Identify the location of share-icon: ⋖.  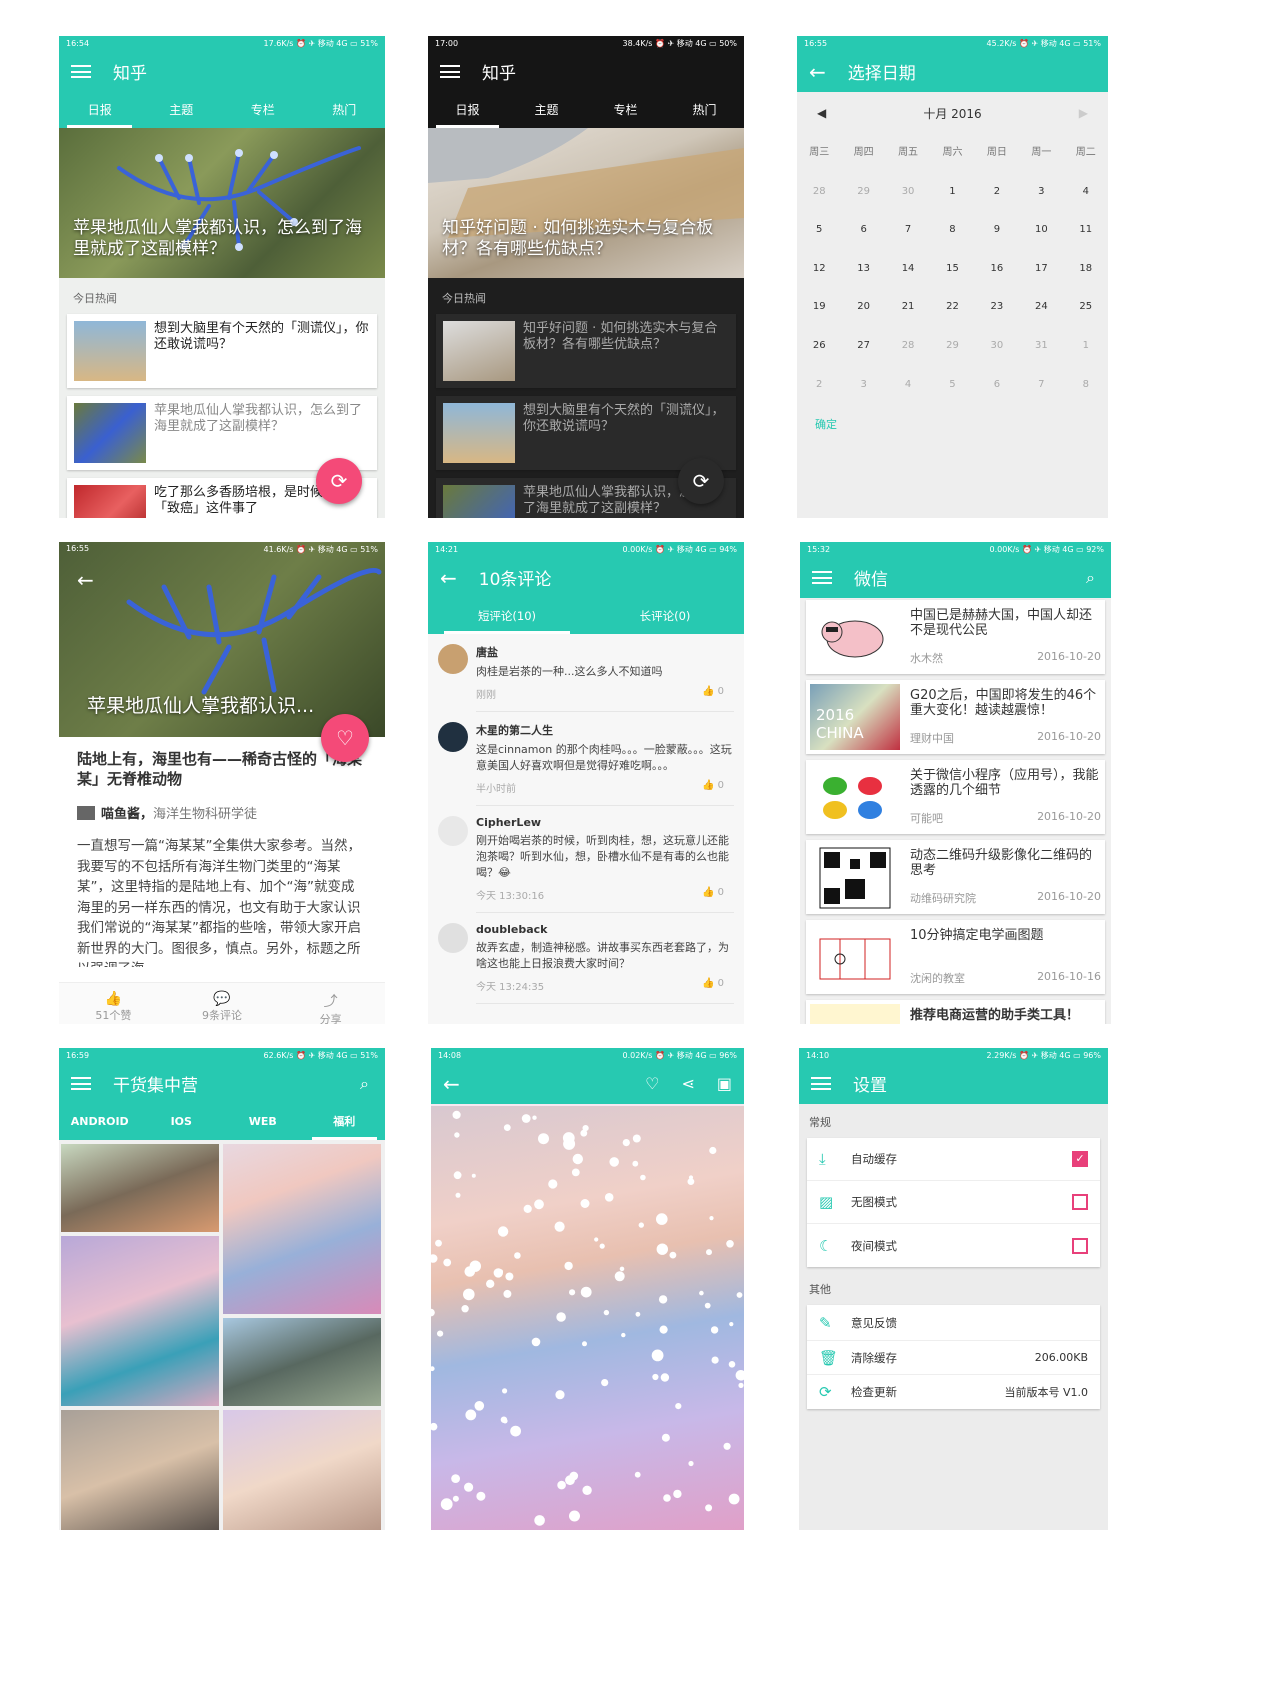
(687, 1083).